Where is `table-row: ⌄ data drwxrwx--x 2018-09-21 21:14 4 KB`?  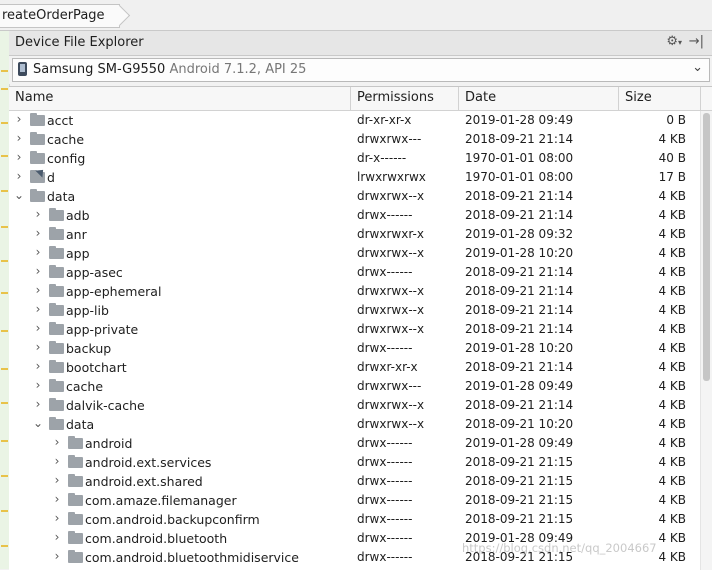
table-row: ⌄ data drwxrwx--x 2018-09-21 21:14 4 KB is located at coordinates (355, 196).